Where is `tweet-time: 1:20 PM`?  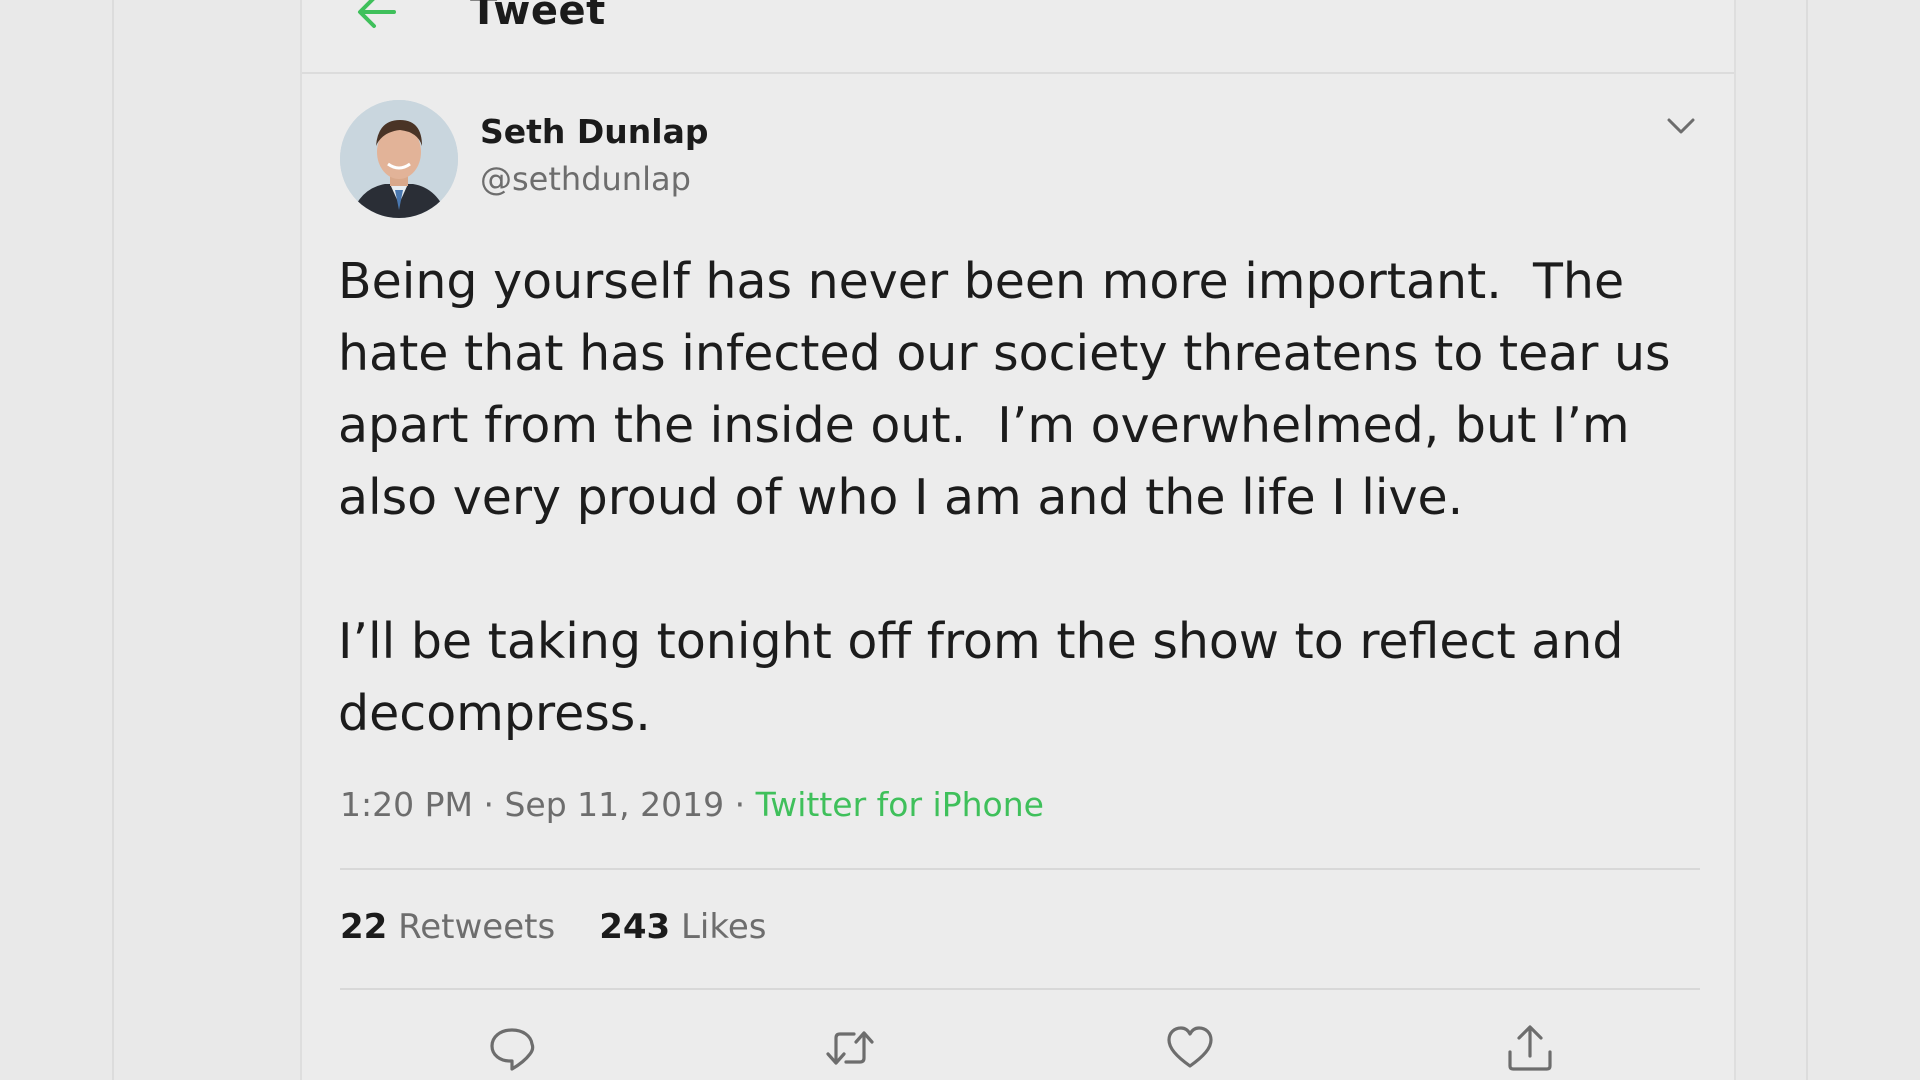
tweet-time: 1:20 PM is located at coordinates (406, 804).